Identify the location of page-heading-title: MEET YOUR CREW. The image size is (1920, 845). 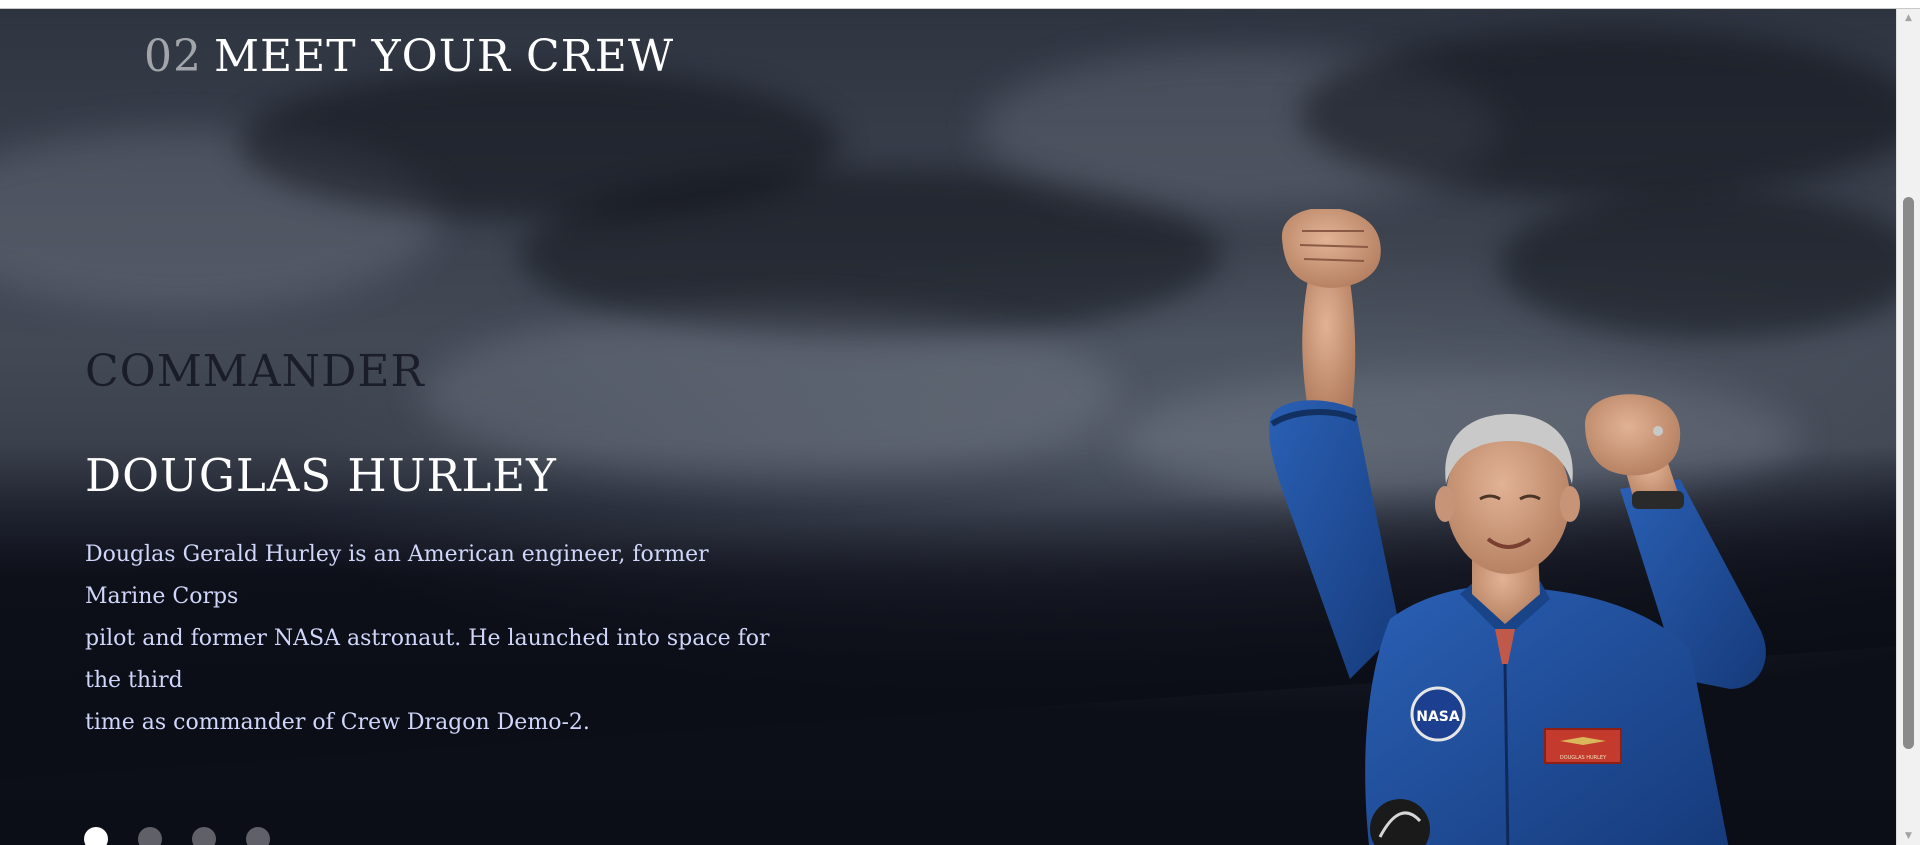
(444, 56).